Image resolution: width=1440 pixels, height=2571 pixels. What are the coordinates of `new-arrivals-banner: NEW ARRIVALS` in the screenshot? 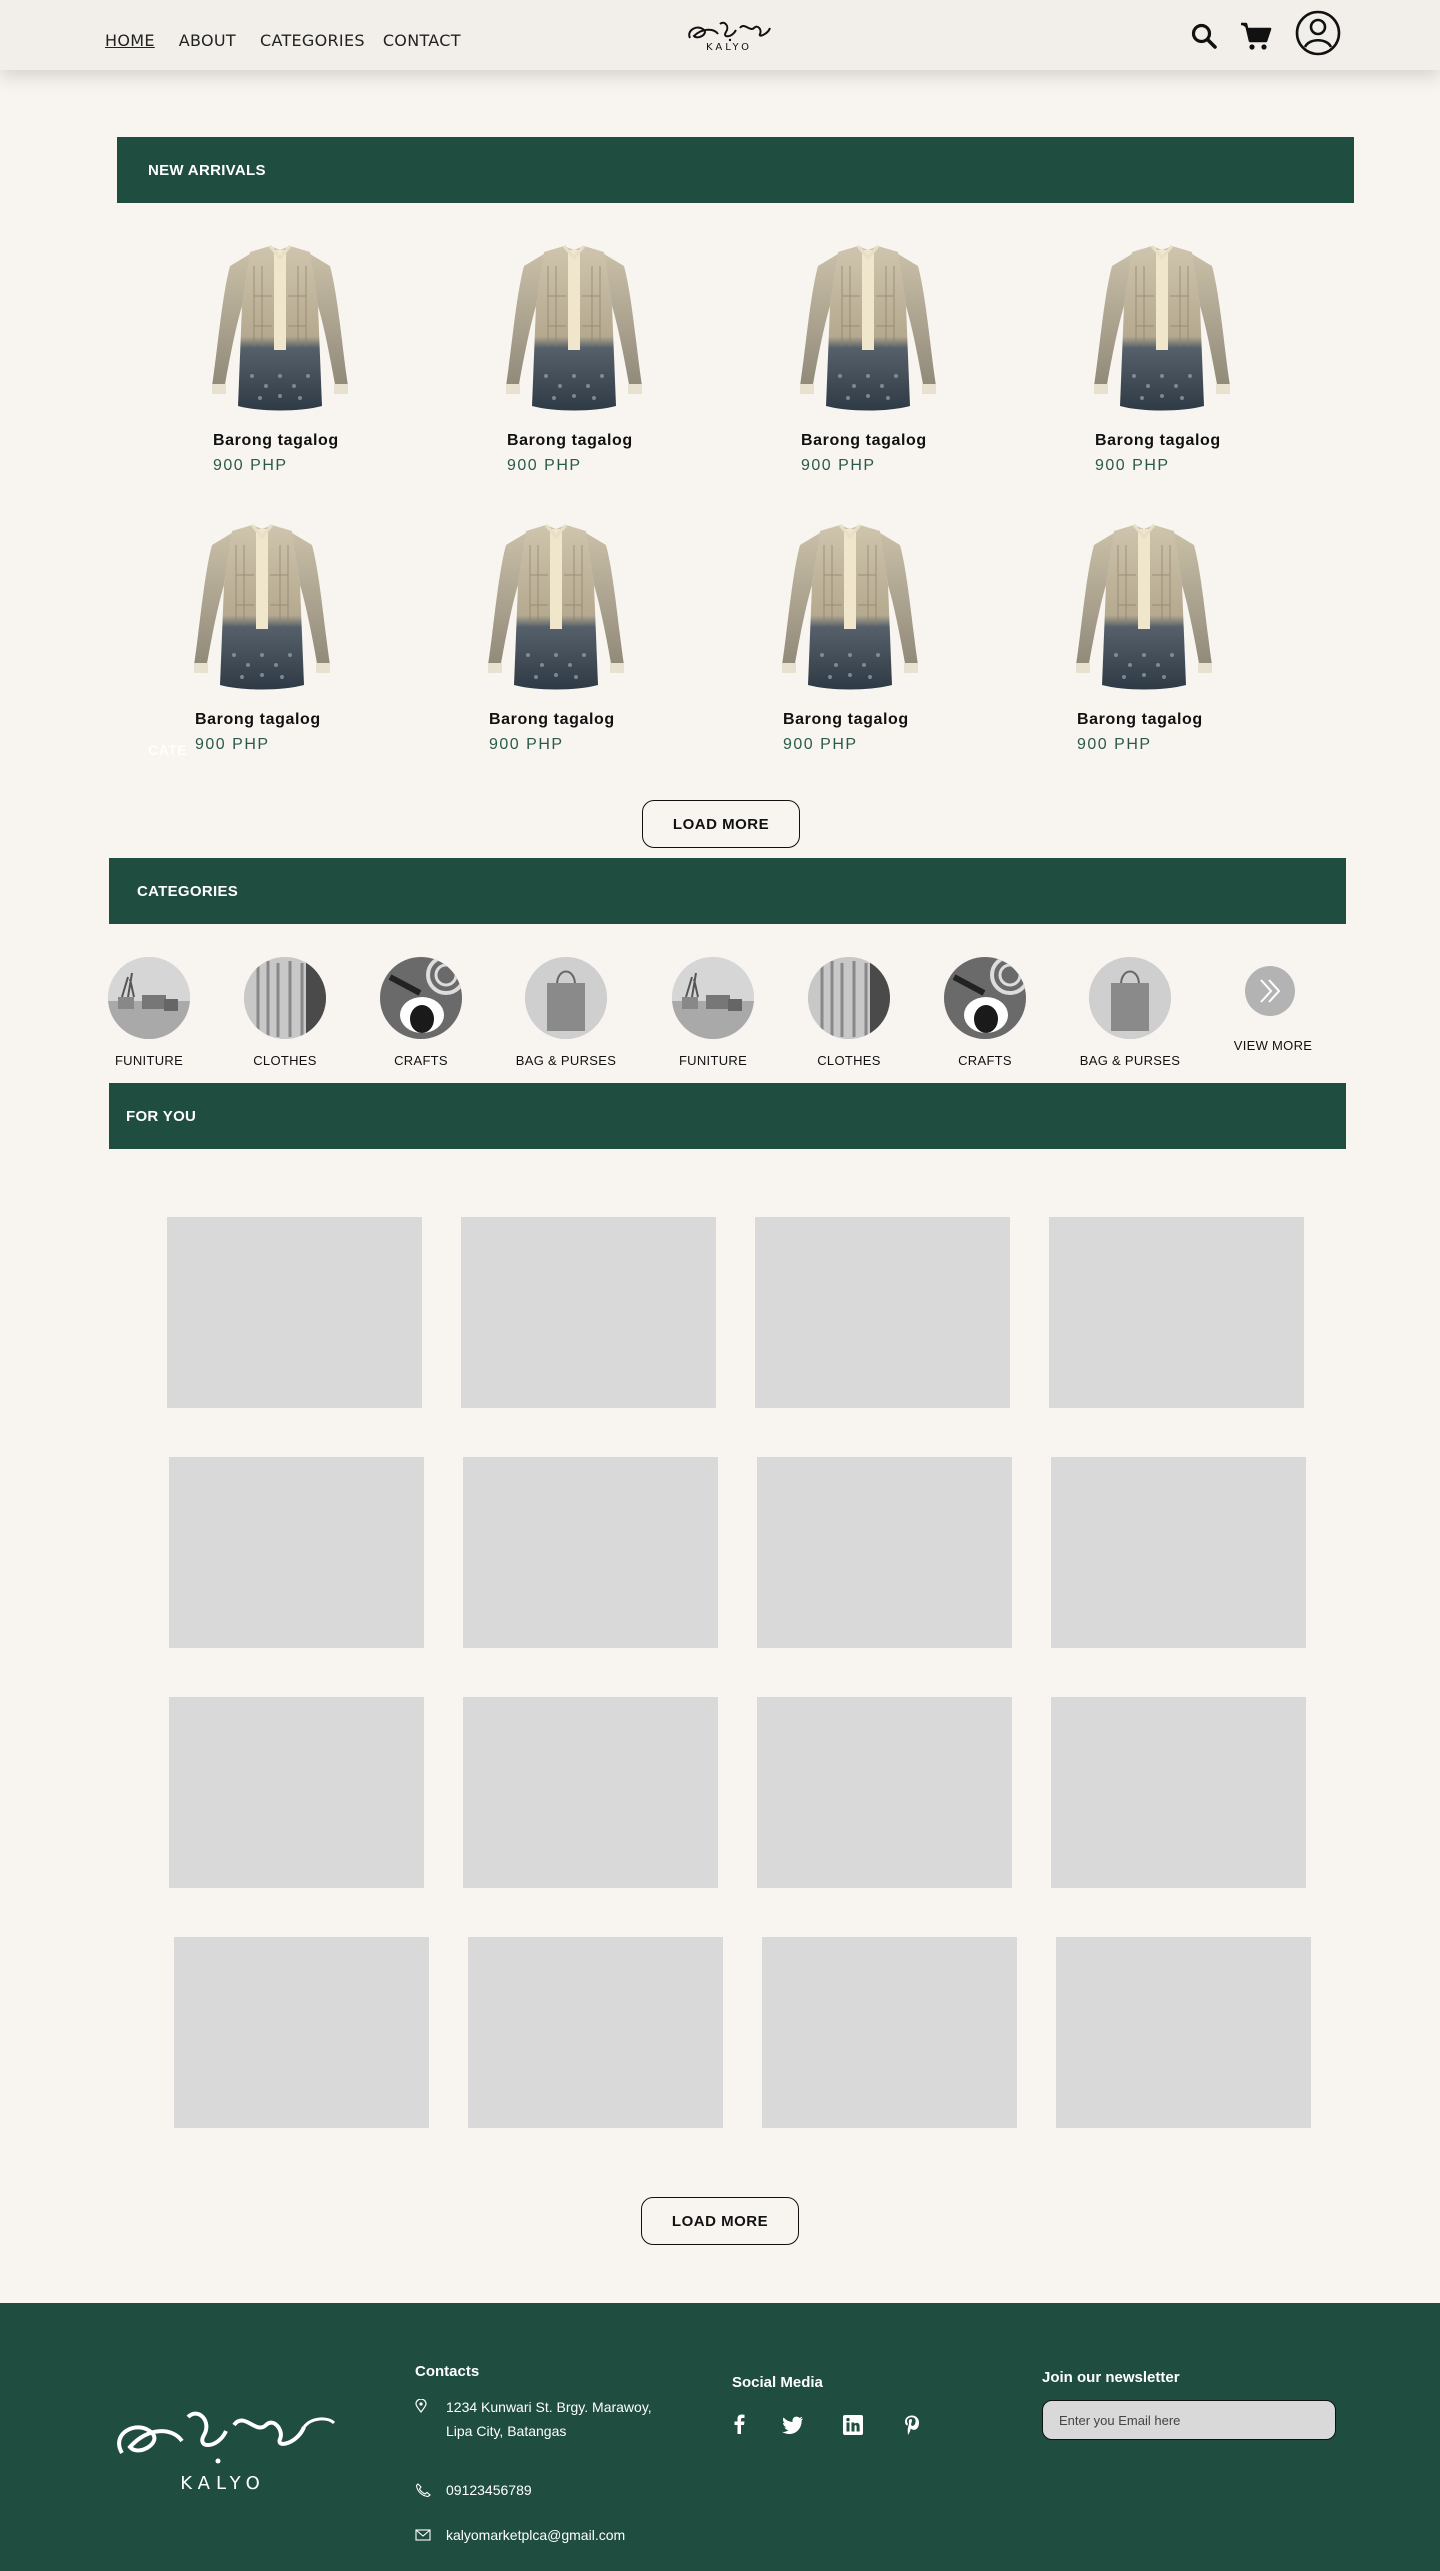 It's located at (735, 170).